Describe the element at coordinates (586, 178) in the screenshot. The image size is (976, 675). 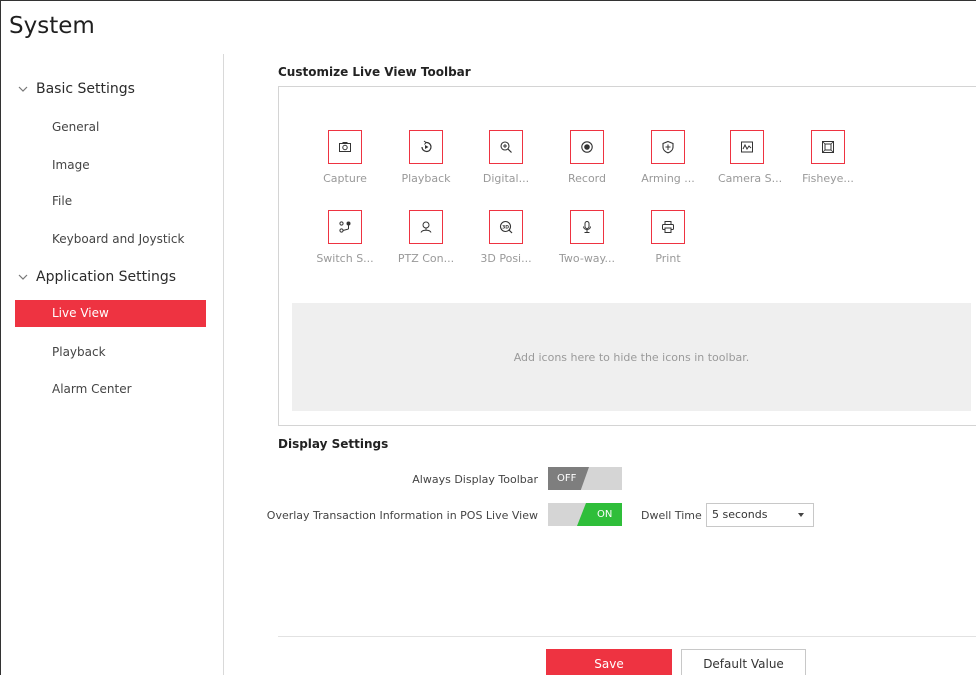
I see `tool-label: Record` at that location.